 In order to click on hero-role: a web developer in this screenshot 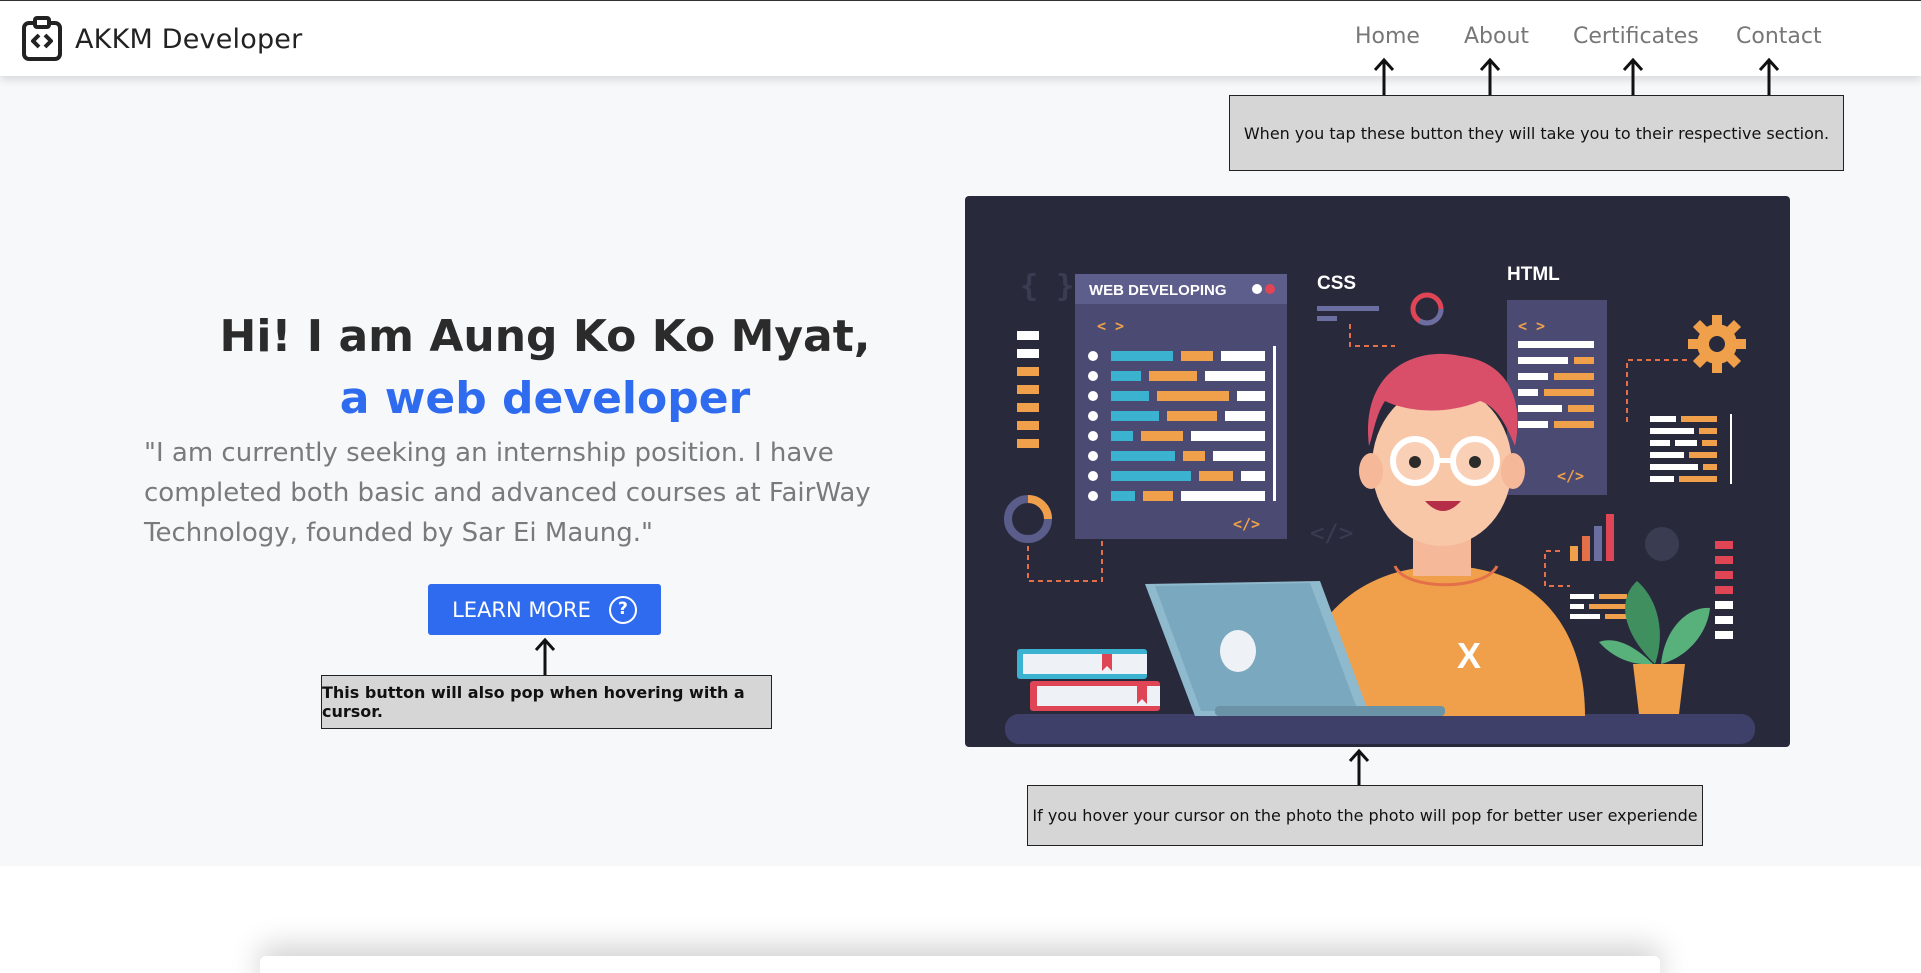, I will do `click(545, 398)`.